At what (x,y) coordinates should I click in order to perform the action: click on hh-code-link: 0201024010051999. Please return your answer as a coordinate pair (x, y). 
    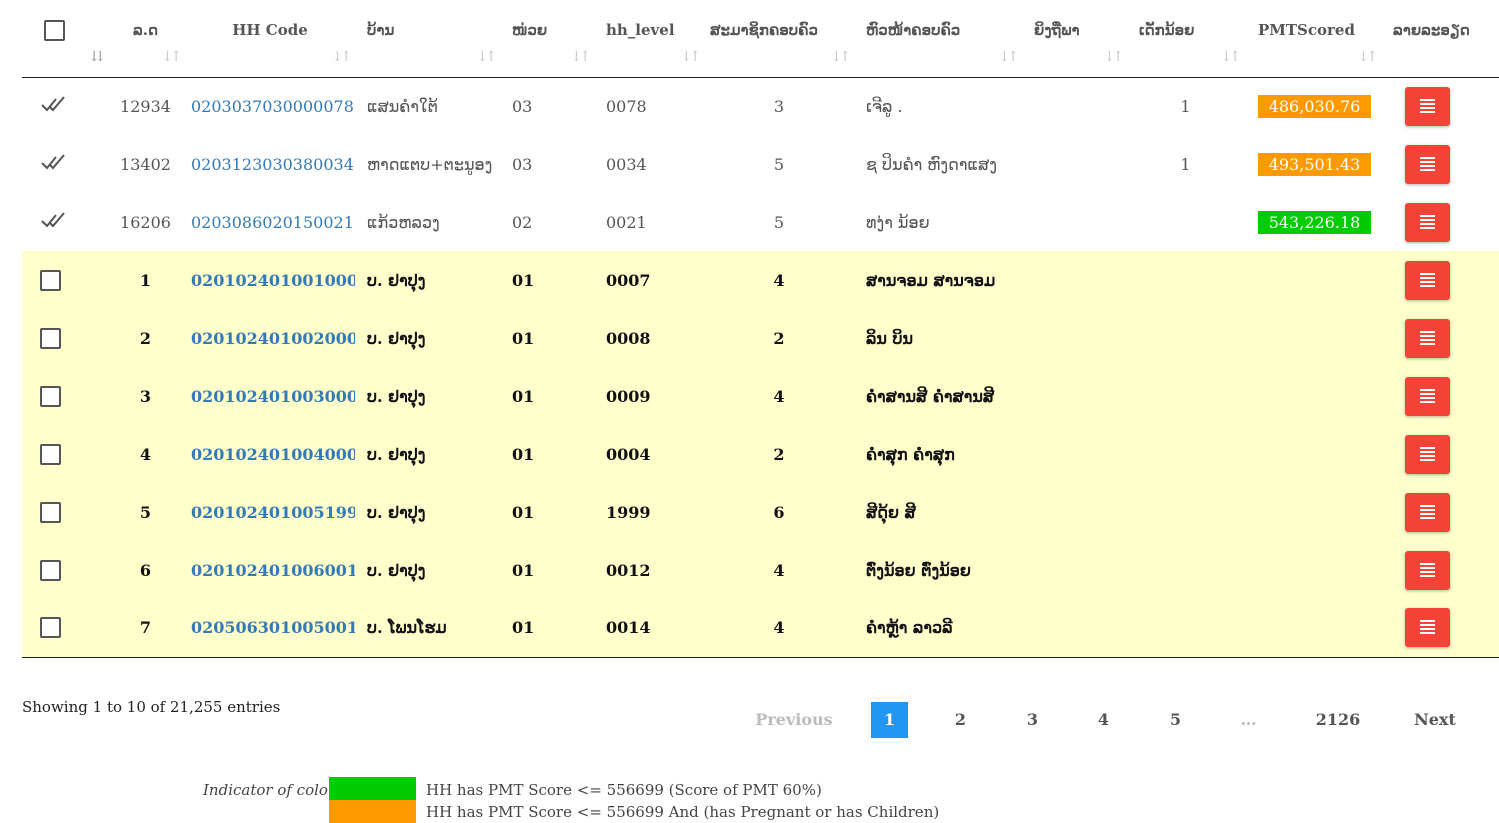
    Looking at the image, I should click on (273, 512).